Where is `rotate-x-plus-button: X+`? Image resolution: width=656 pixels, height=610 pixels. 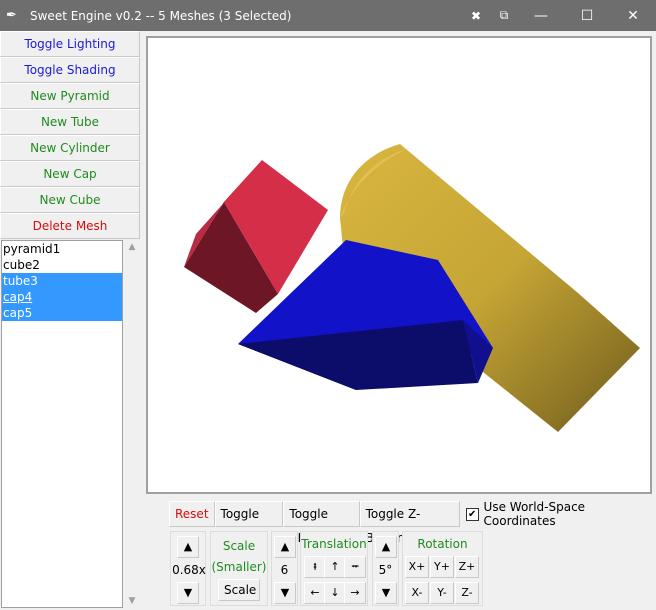
rotate-x-plus-button: X+ is located at coordinates (417, 567).